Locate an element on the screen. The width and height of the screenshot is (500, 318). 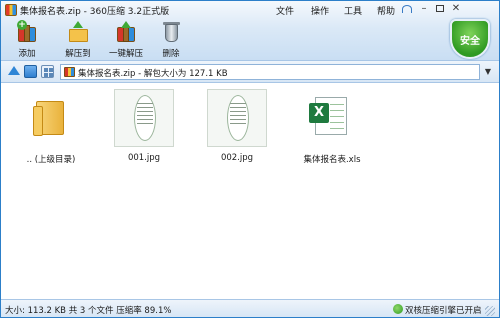
menu-tools: 工具 is located at coordinates (353, 10).